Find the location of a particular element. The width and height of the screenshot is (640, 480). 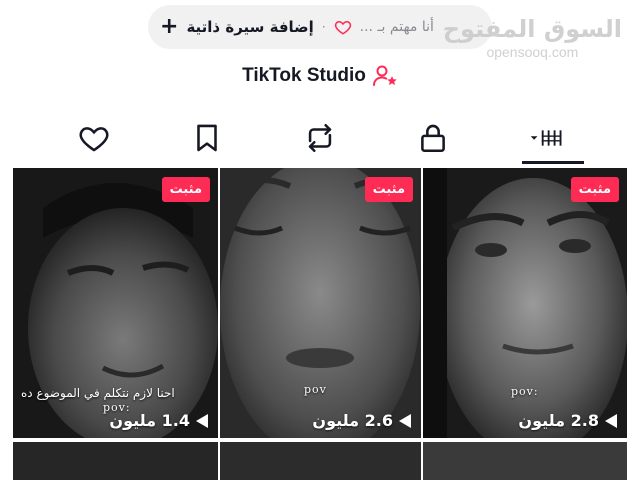

tiktok-studio-link: TikTok Studio is located at coordinates (320, 76).